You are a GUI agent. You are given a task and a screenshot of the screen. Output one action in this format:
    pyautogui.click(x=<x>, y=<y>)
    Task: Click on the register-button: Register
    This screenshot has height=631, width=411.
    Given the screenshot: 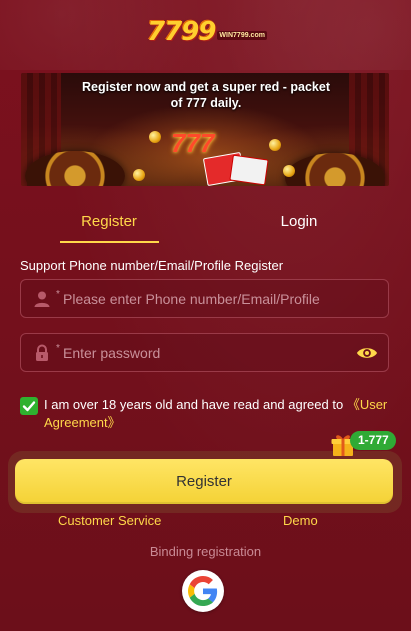 What is the action you would take?
    pyautogui.click(x=204, y=481)
    